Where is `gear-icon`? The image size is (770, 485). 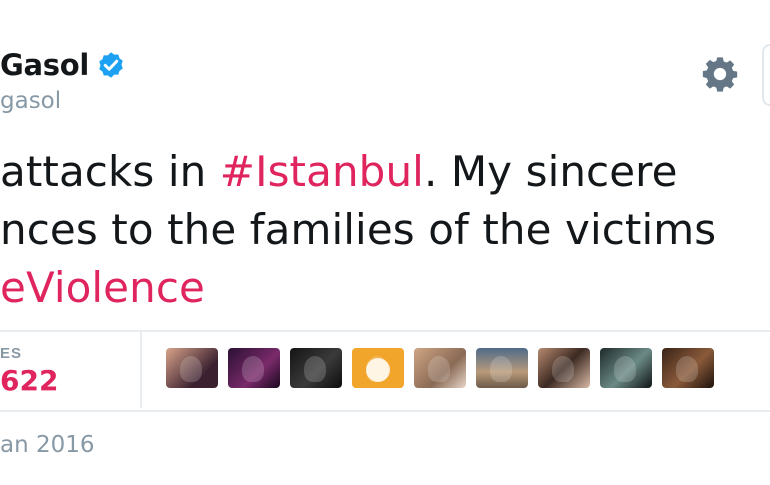
gear-icon is located at coordinates (720, 74).